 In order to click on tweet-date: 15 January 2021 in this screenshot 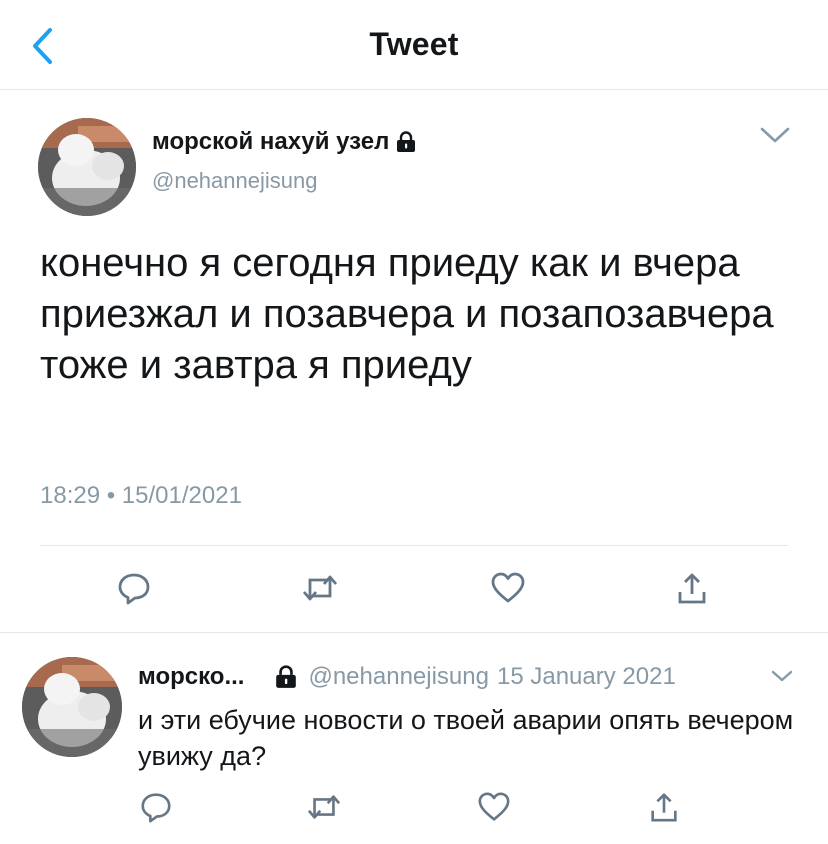, I will do `click(586, 676)`.